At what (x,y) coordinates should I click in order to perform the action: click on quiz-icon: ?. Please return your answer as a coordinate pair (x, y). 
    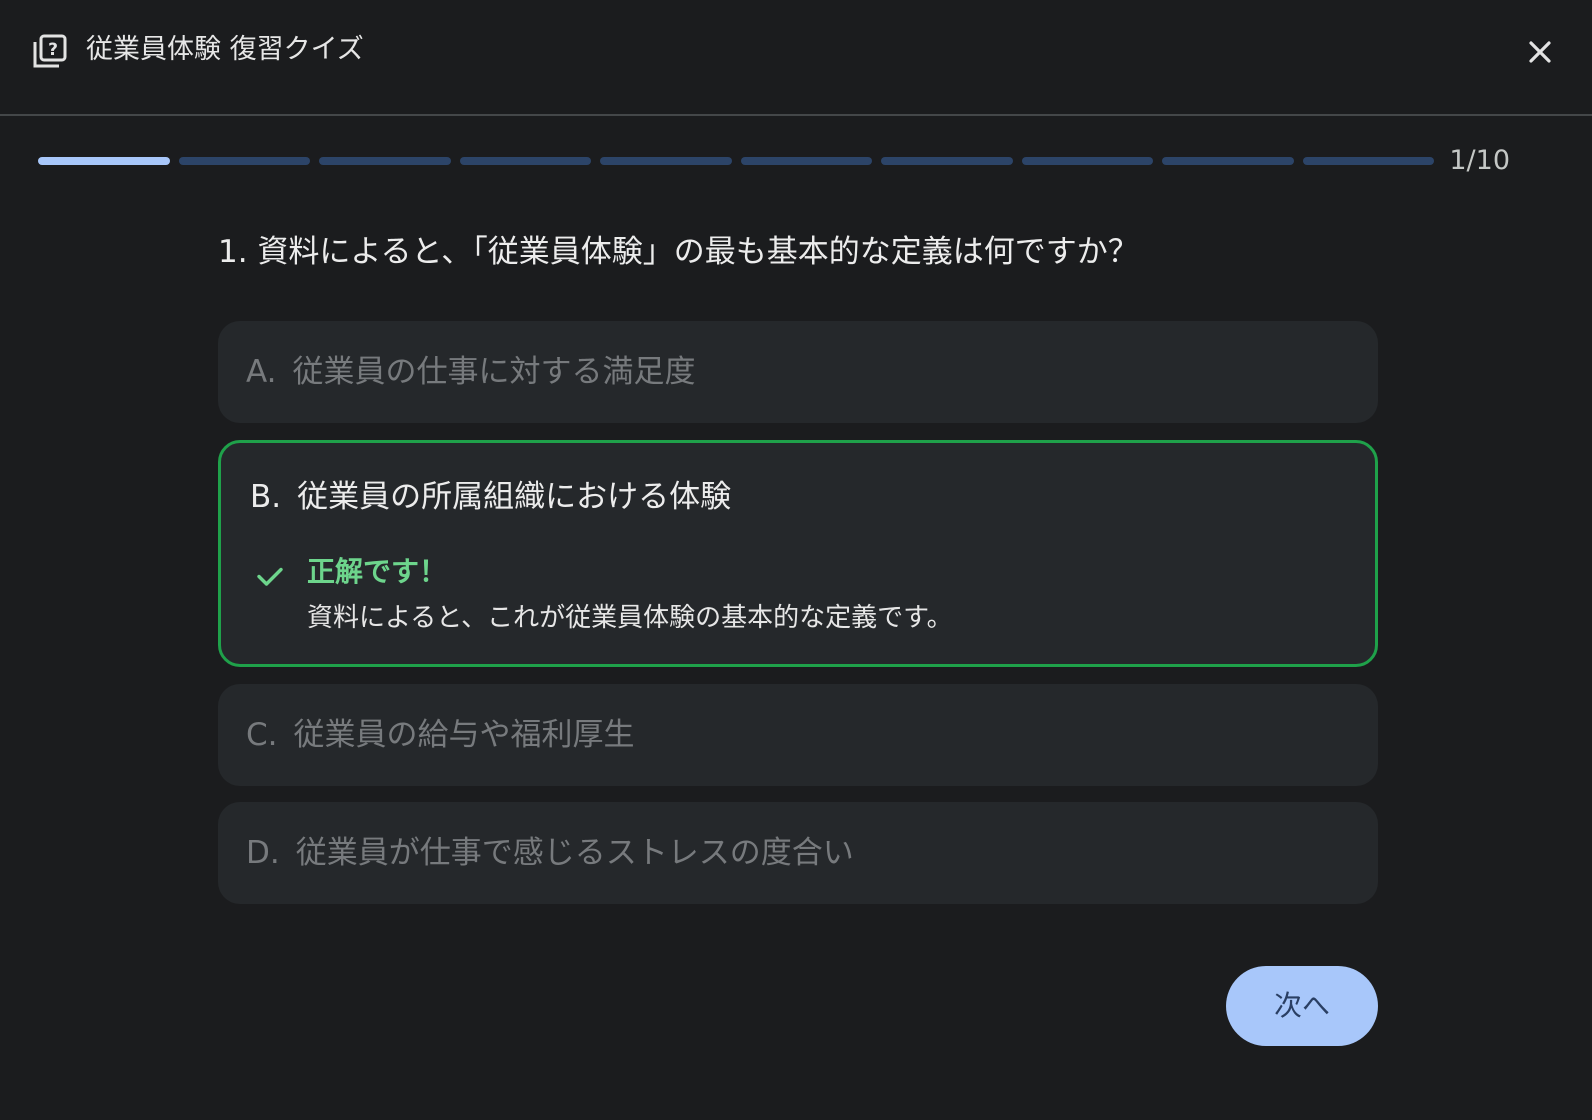
    Looking at the image, I should click on (50, 51).